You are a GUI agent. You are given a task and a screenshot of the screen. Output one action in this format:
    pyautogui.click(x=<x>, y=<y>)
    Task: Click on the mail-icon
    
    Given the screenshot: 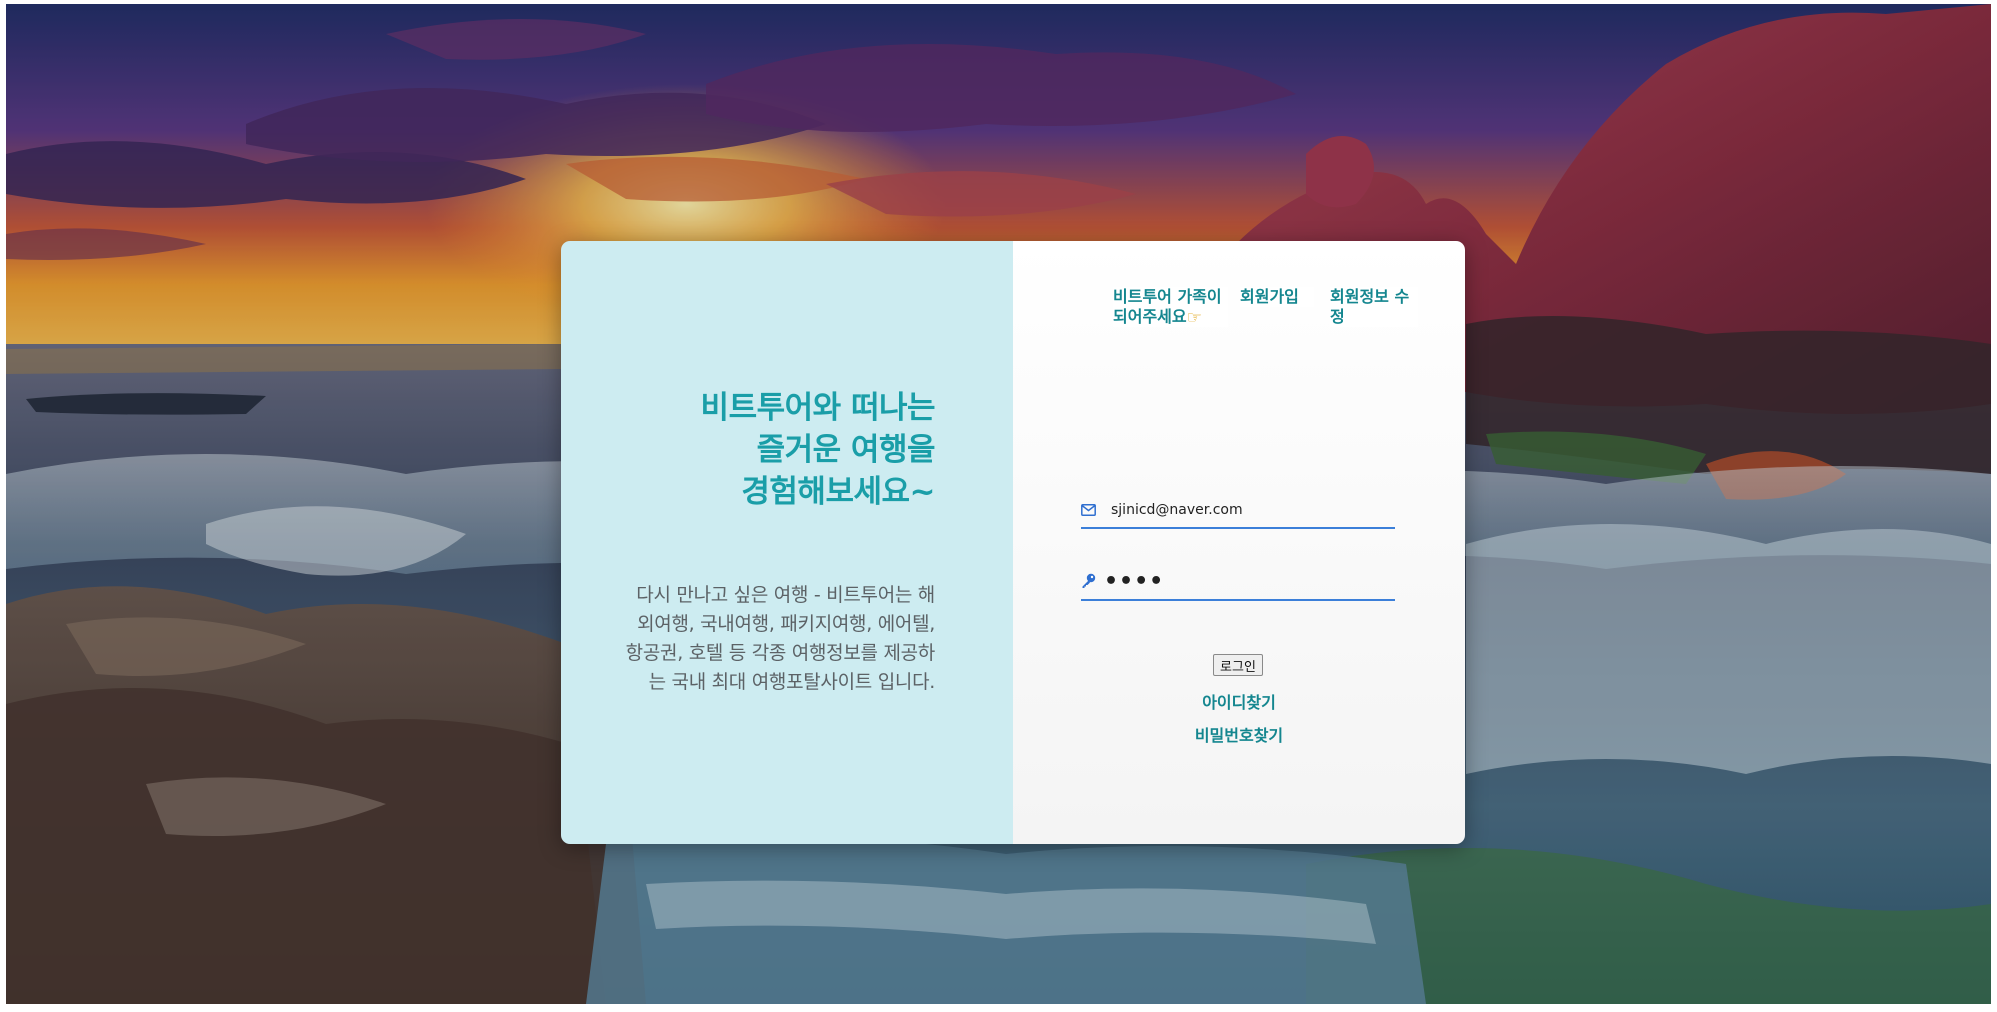 What is the action you would take?
    pyautogui.click(x=1092, y=510)
    